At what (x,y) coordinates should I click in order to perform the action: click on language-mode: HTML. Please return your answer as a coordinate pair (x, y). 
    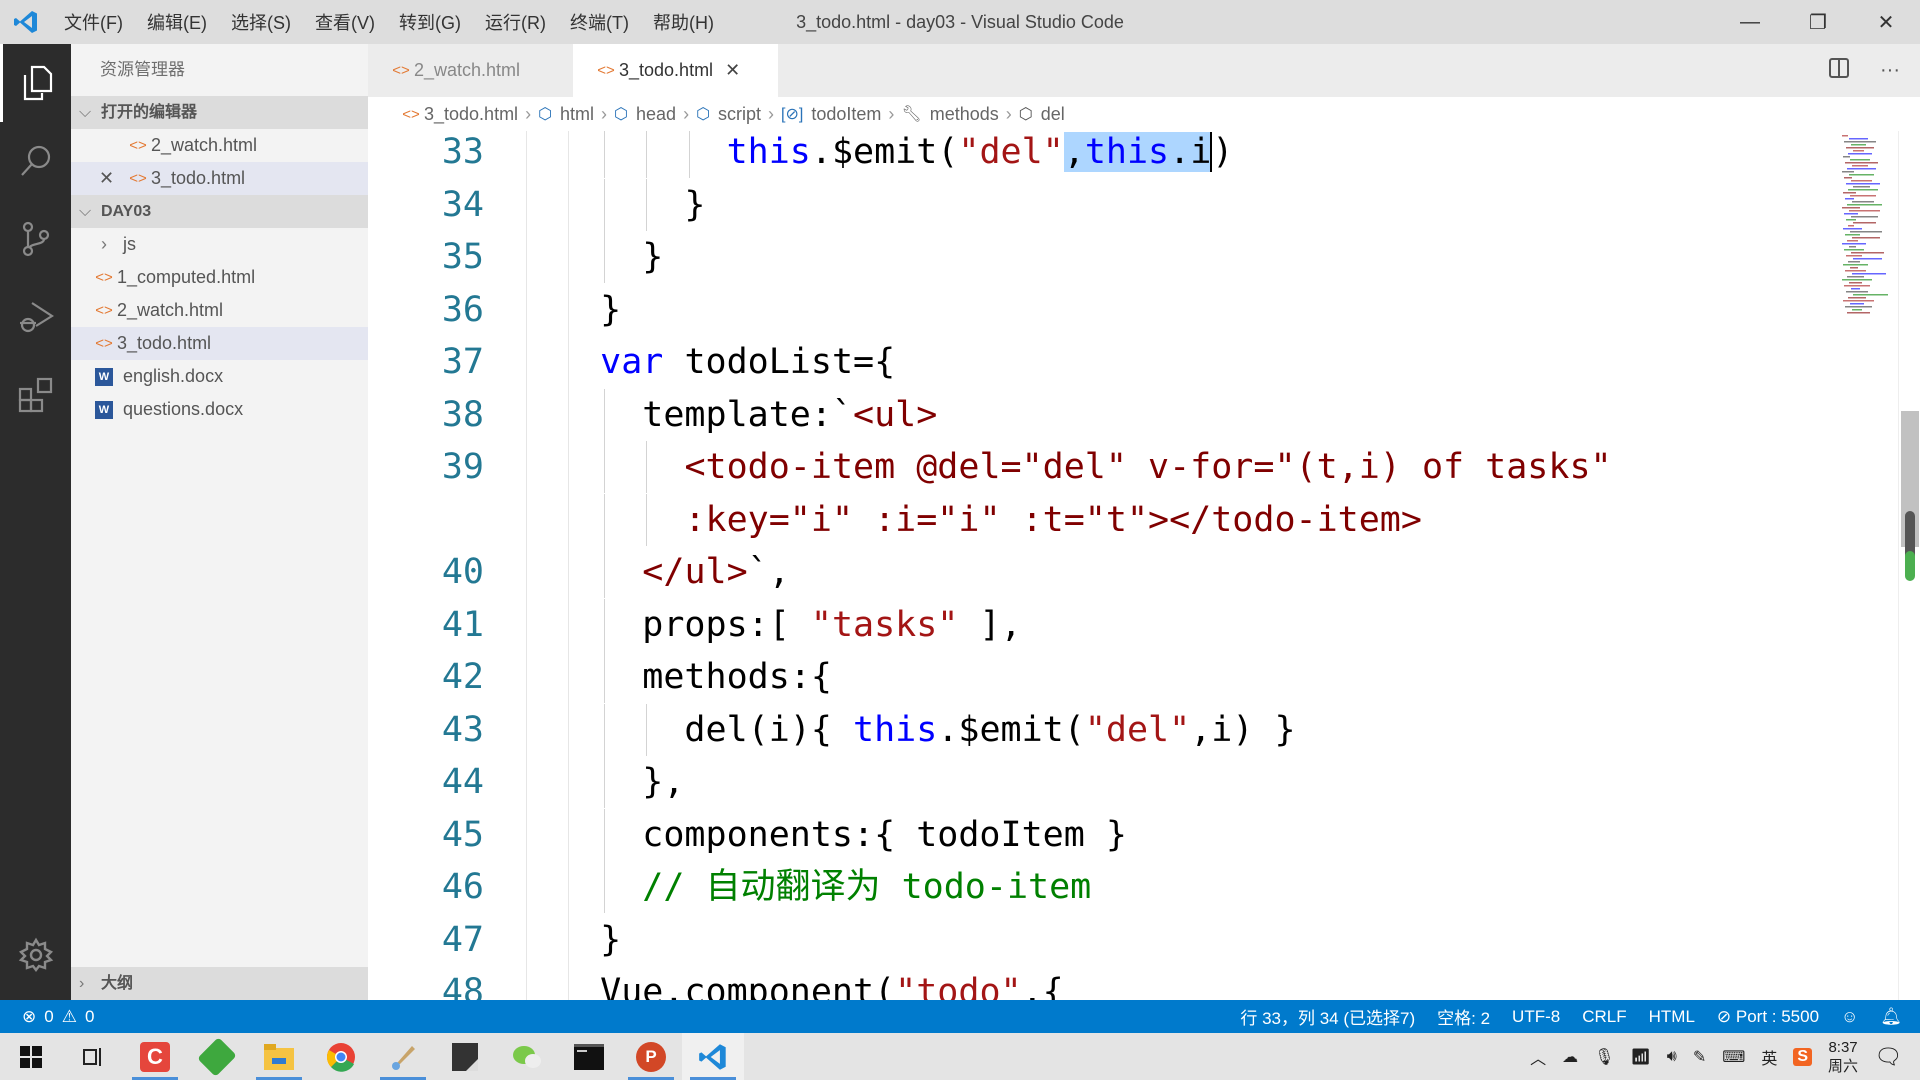
    Looking at the image, I should click on (1672, 1017).